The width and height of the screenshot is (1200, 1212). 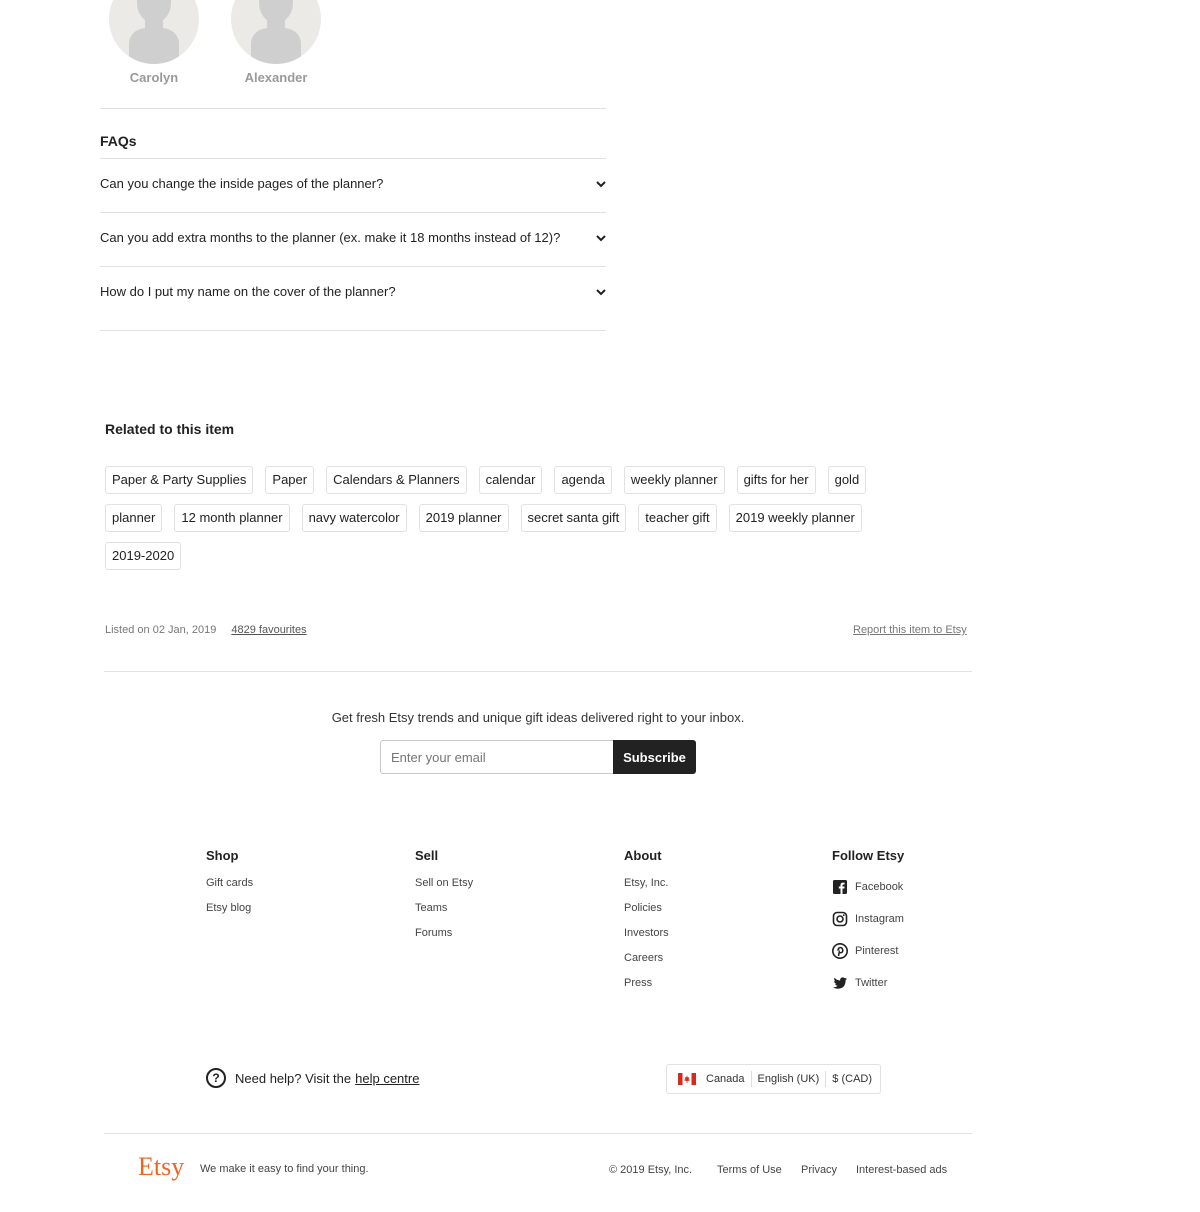 I want to click on social-label: Instagram, so click(x=879, y=919).